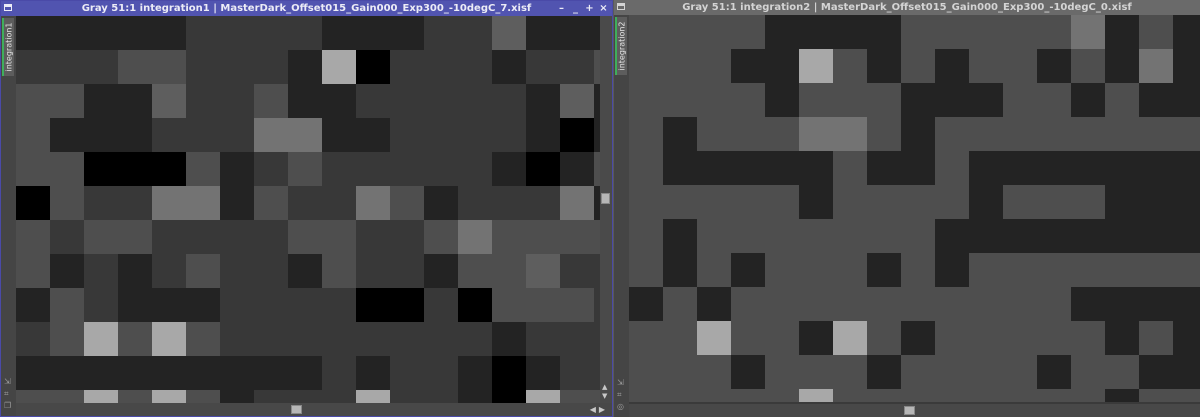  What do you see at coordinates (606, 209) in the screenshot?
I see `vertical-scrollbar: ▲ ▼` at bounding box center [606, 209].